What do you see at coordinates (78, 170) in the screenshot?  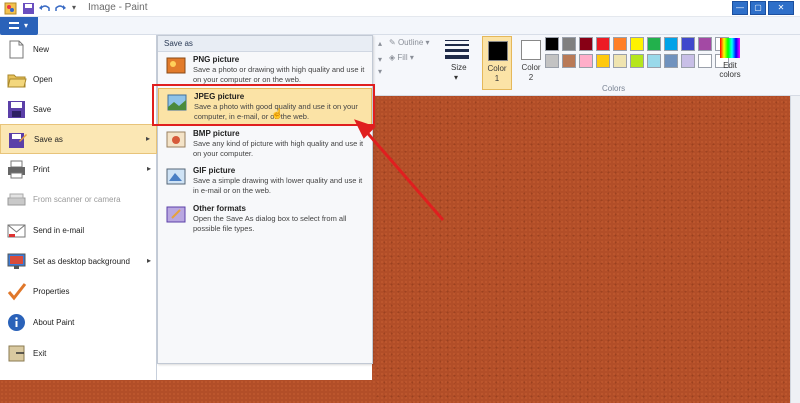 I see `menu-item-print: Print ▸` at bounding box center [78, 170].